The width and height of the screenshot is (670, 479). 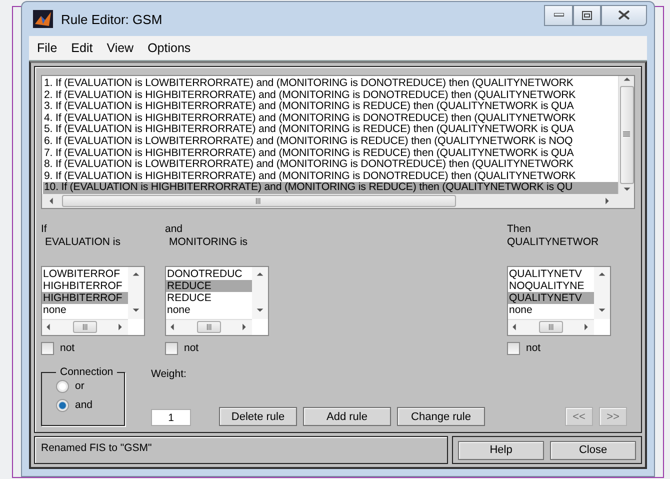 What do you see at coordinates (330, 165) in the screenshot?
I see `rule-item: 8. If (EVALUATION is LOWBITERRORRATE) and (MONITORING is DONOTREDUCE) then (QUALITYNETWORK` at bounding box center [330, 165].